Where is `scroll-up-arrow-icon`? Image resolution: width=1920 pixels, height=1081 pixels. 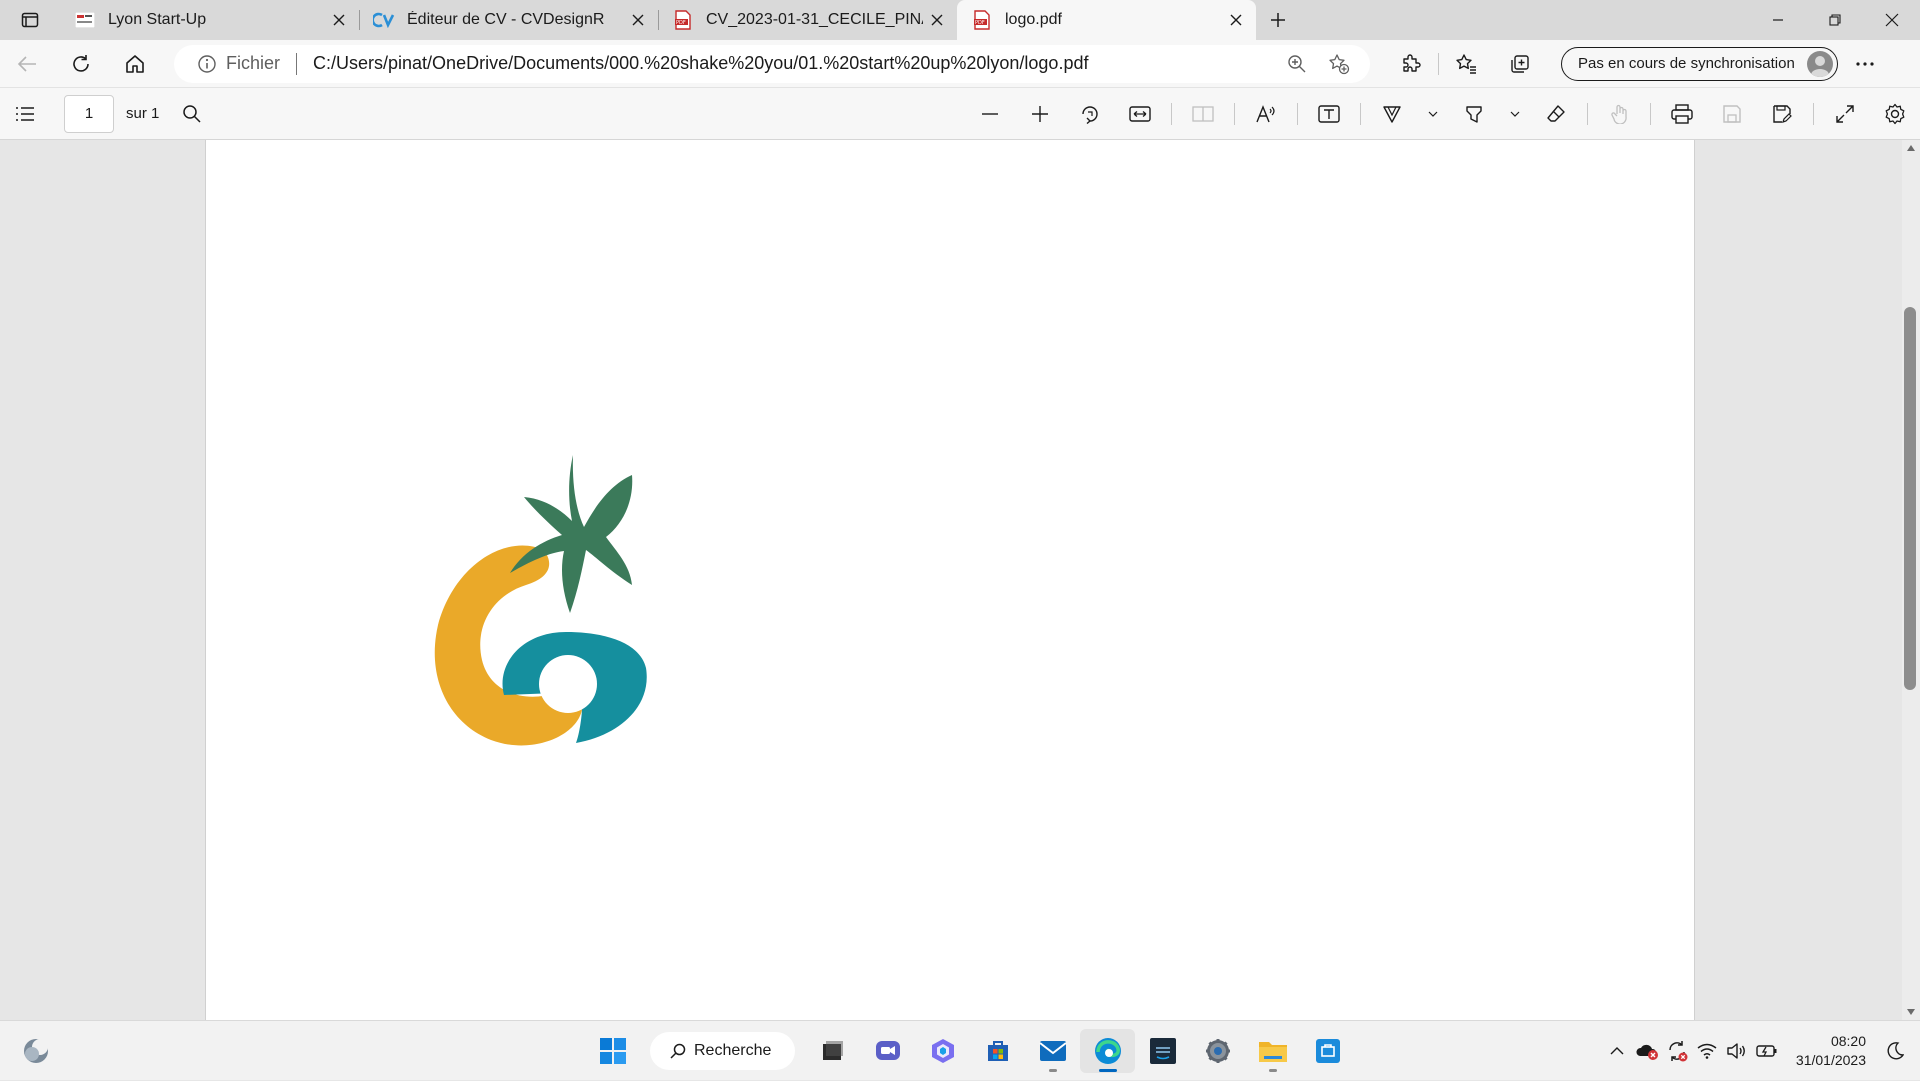
scroll-up-arrow-icon is located at coordinates (1911, 148).